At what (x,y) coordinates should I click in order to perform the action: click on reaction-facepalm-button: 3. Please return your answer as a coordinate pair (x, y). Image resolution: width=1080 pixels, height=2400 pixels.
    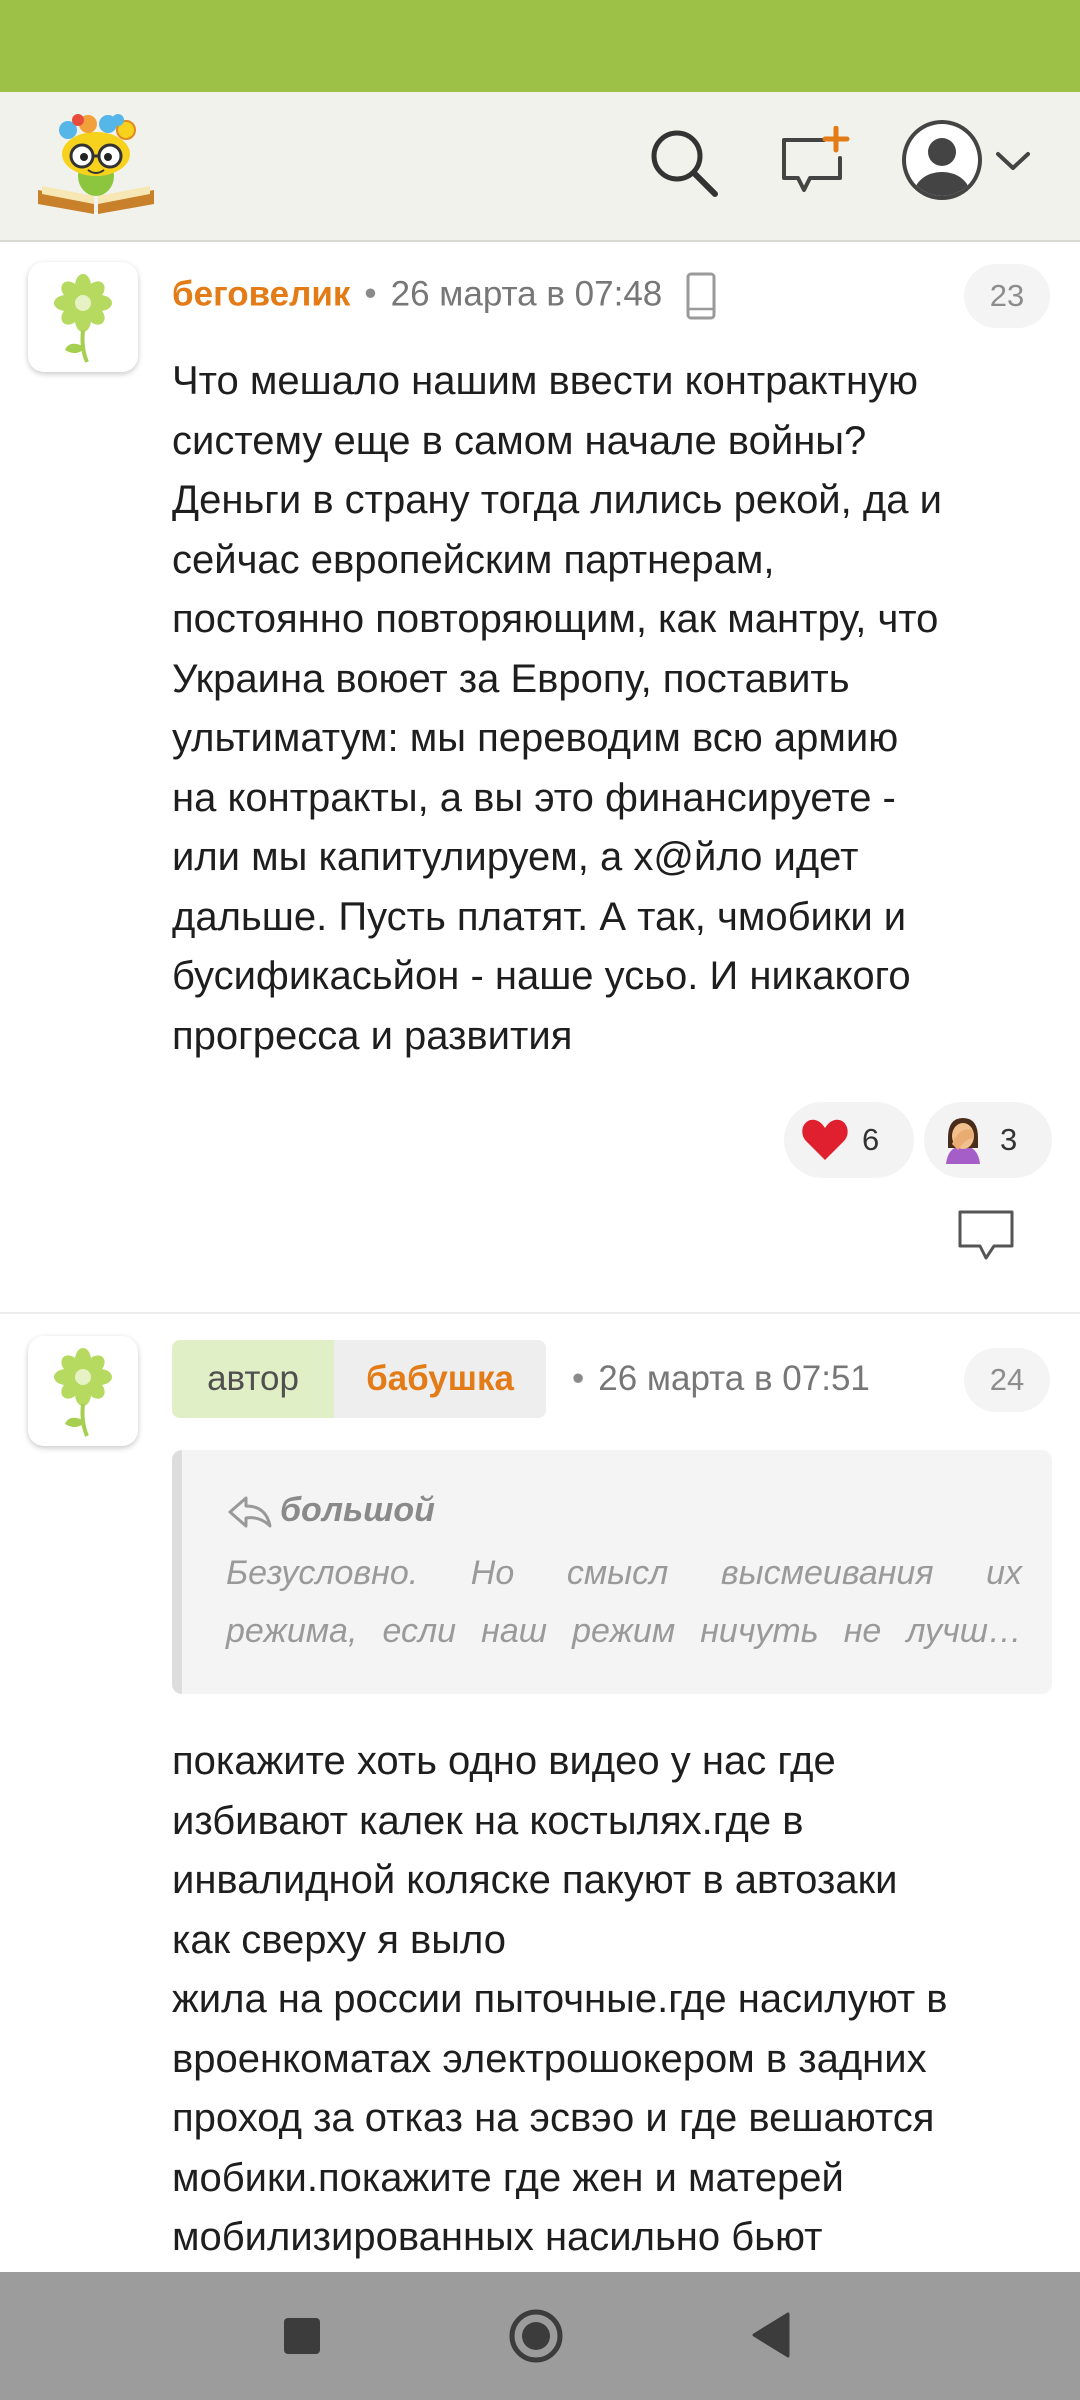
    Looking at the image, I should click on (988, 1140).